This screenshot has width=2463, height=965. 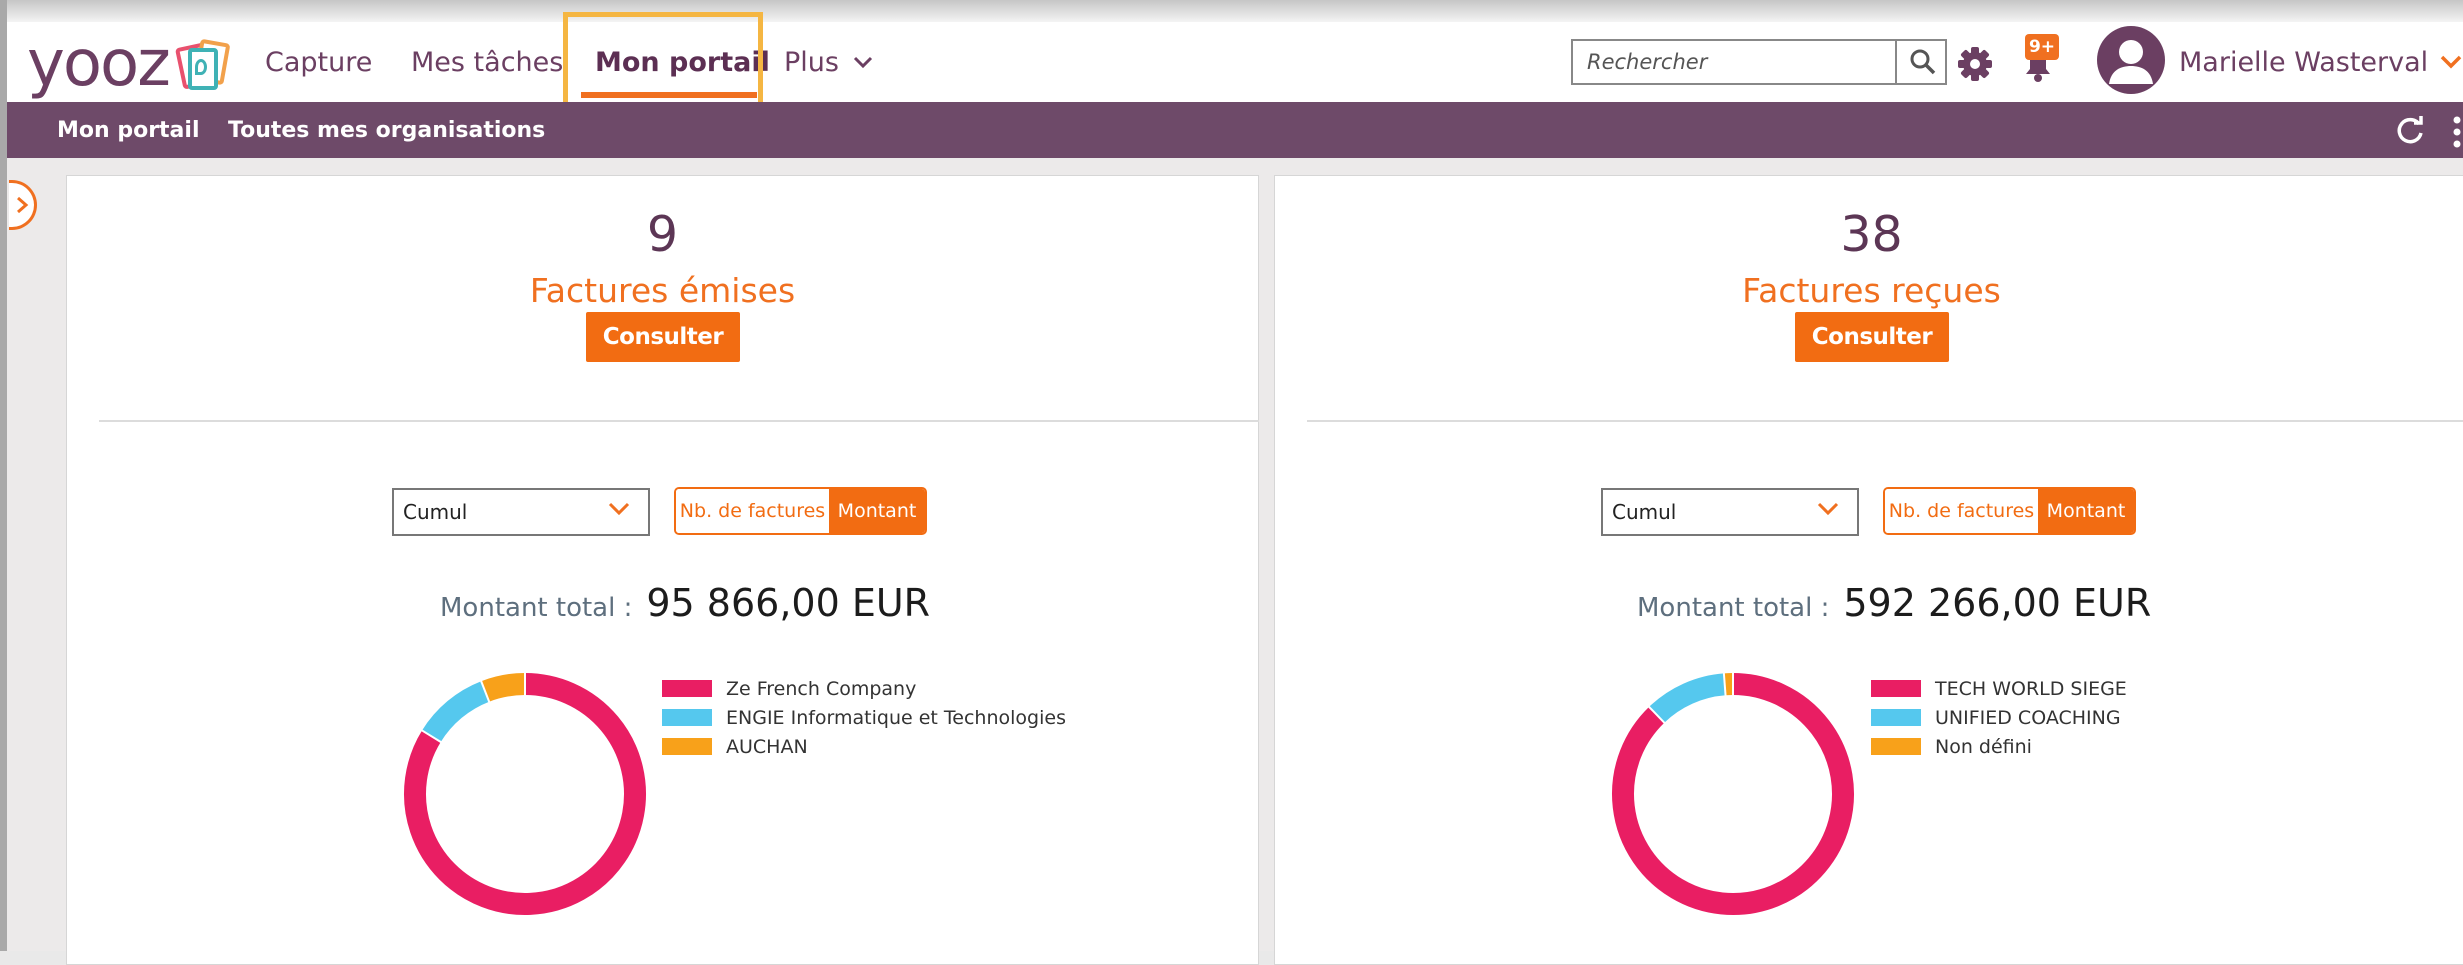 What do you see at coordinates (3, 475) in the screenshot?
I see `window-frame-left` at bounding box center [3, 475].